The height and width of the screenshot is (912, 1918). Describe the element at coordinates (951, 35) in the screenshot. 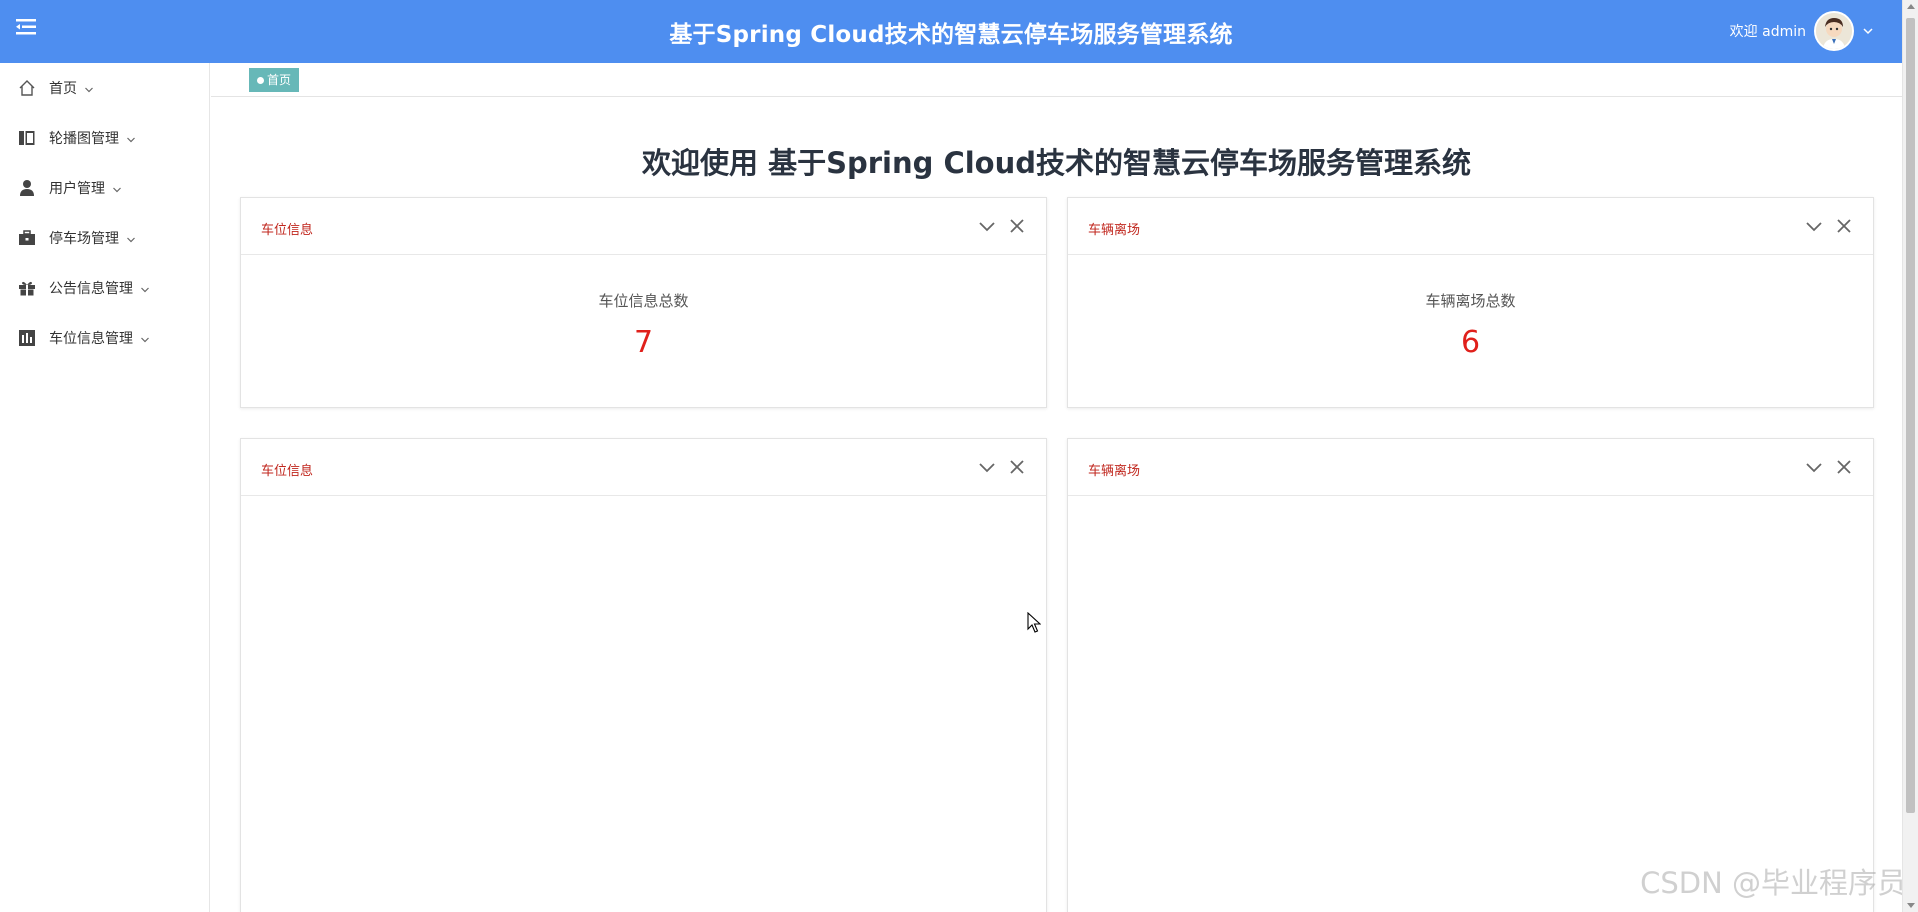

I see `app-title: 基于Spring Cloud技术的智慧云停车场服务管理系统` at that location.